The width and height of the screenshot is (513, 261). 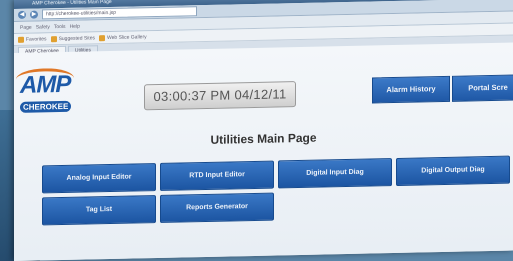 What do you see at coordinates (99, 178) in the screenshot?
I see `analog-input-editor-button: Analog Input Editor` at bounding box center [99, 178].